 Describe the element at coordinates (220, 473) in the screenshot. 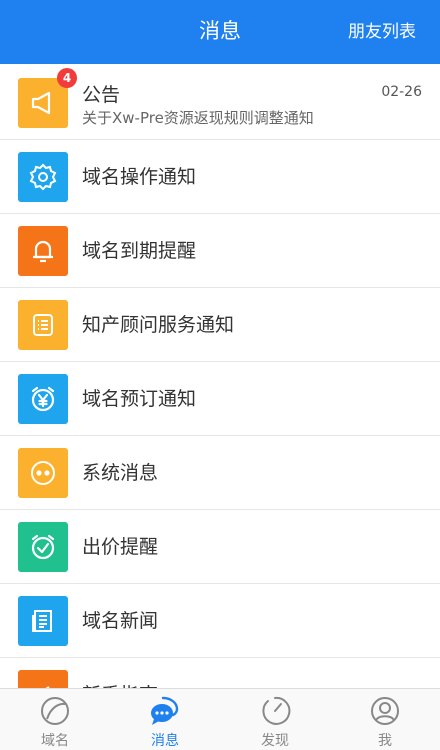

I see `message-row-system: 系统消息` at that location.